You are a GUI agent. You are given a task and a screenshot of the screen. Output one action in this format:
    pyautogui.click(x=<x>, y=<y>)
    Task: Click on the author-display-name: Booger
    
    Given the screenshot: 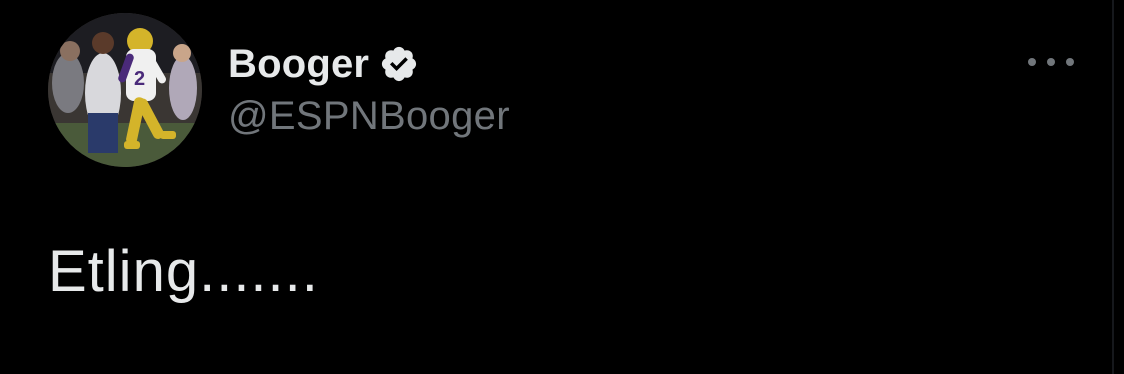 What is the action you would take?
    pyautogui.click(x=298, y=64)
    